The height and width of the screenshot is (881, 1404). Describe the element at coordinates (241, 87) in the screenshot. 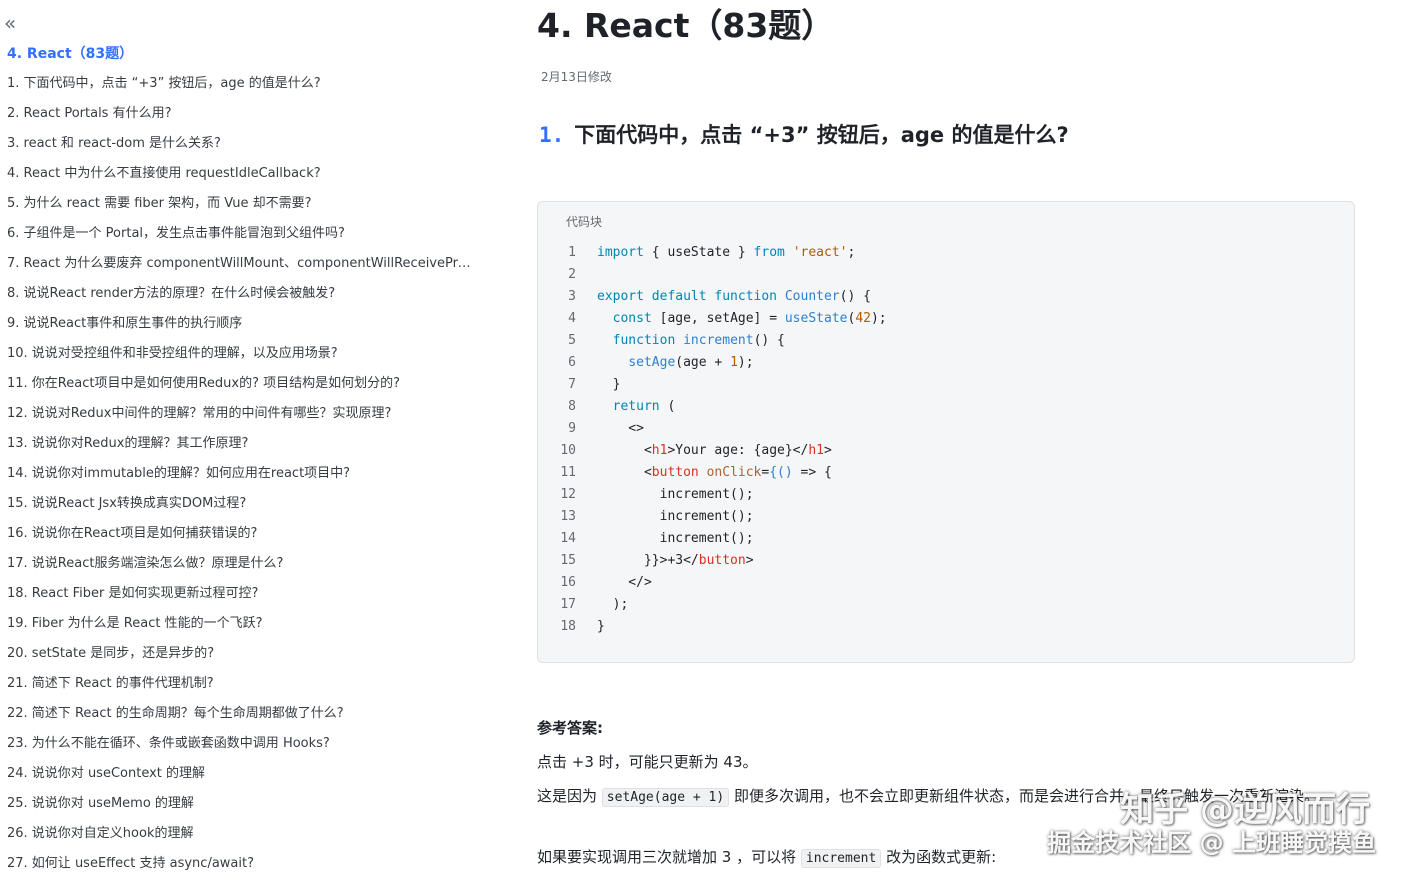

I see `toc-item: 1. 下面代码中，点击 “+3” 按钮后，age 的值是什么?` at that location.